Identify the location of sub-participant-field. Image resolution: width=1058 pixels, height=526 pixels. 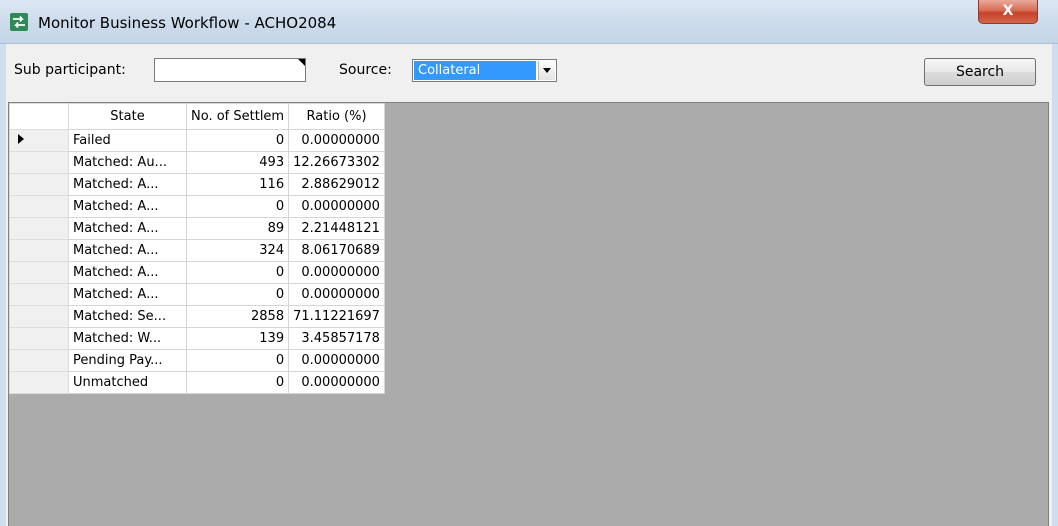
(230, 70).